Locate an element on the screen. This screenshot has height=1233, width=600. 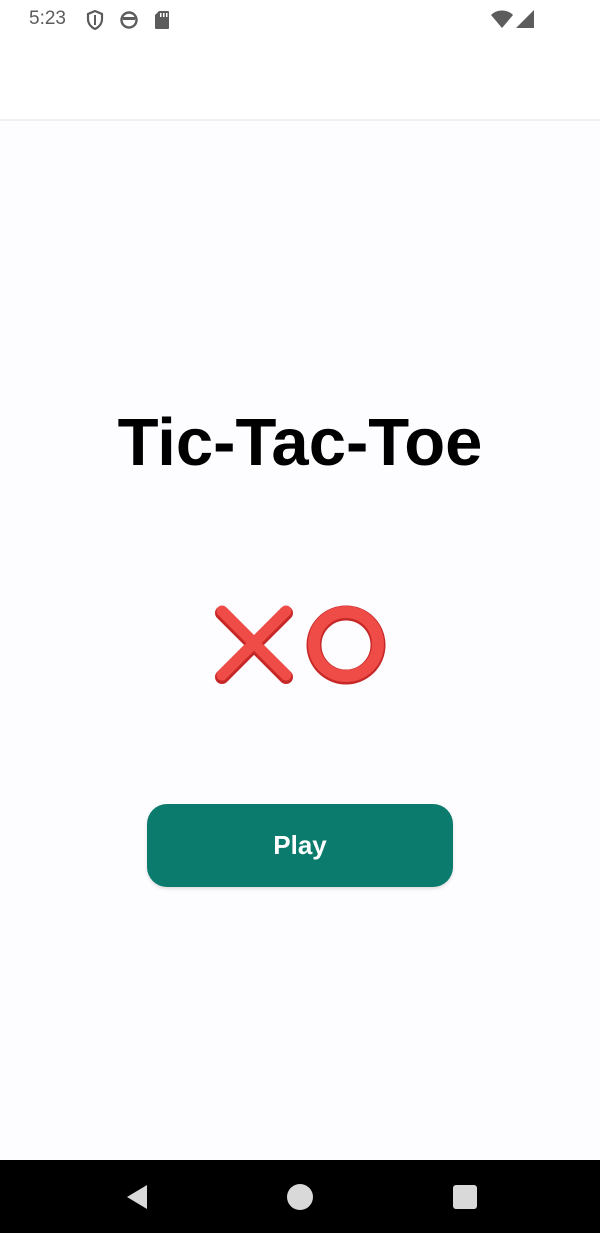
home-icon is located at coordinates (300, 1197).